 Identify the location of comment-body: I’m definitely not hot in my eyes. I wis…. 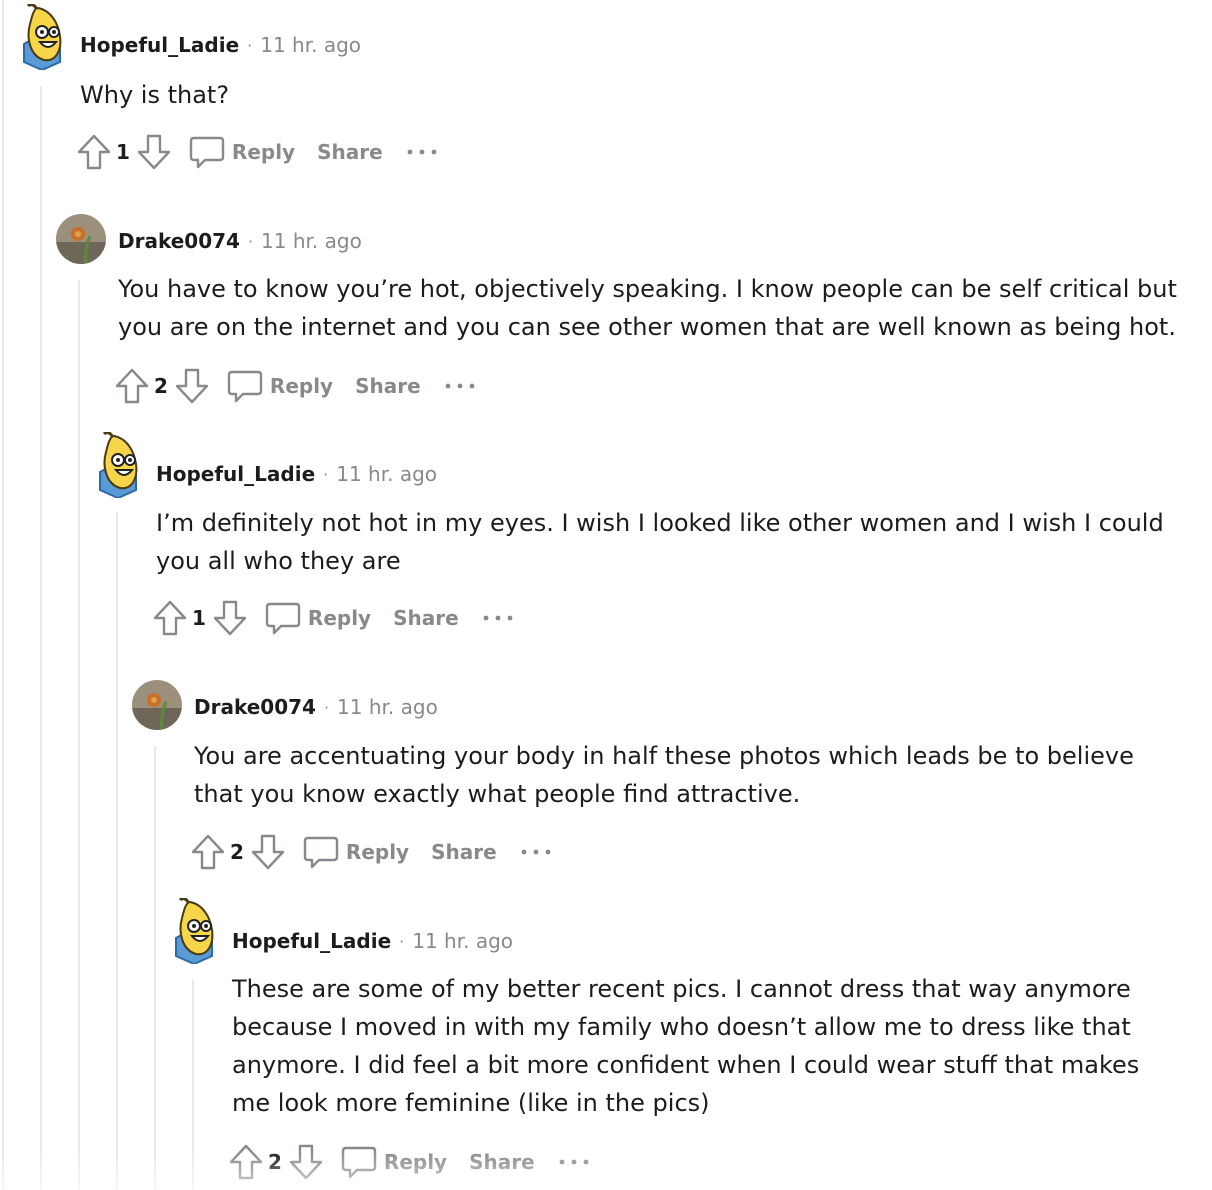
(660, 542).